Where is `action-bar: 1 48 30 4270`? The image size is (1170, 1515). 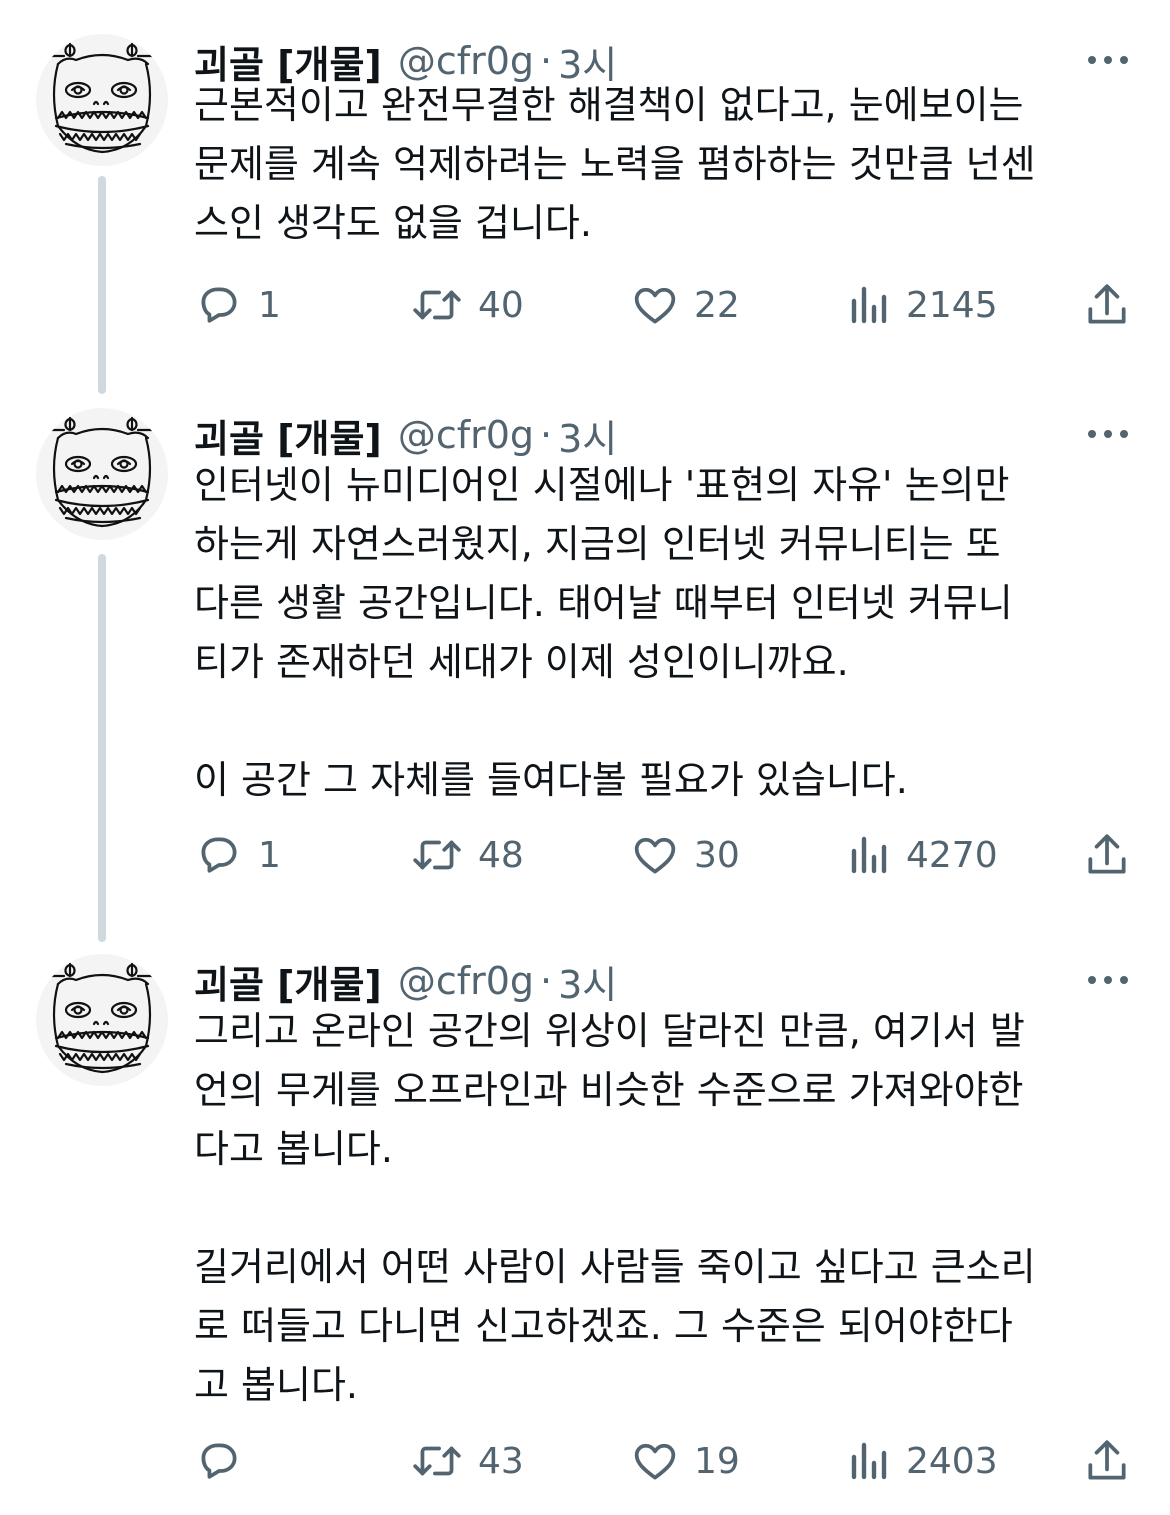
action-bar: 1 48 30 4270 is located at coordinates (666, 855).